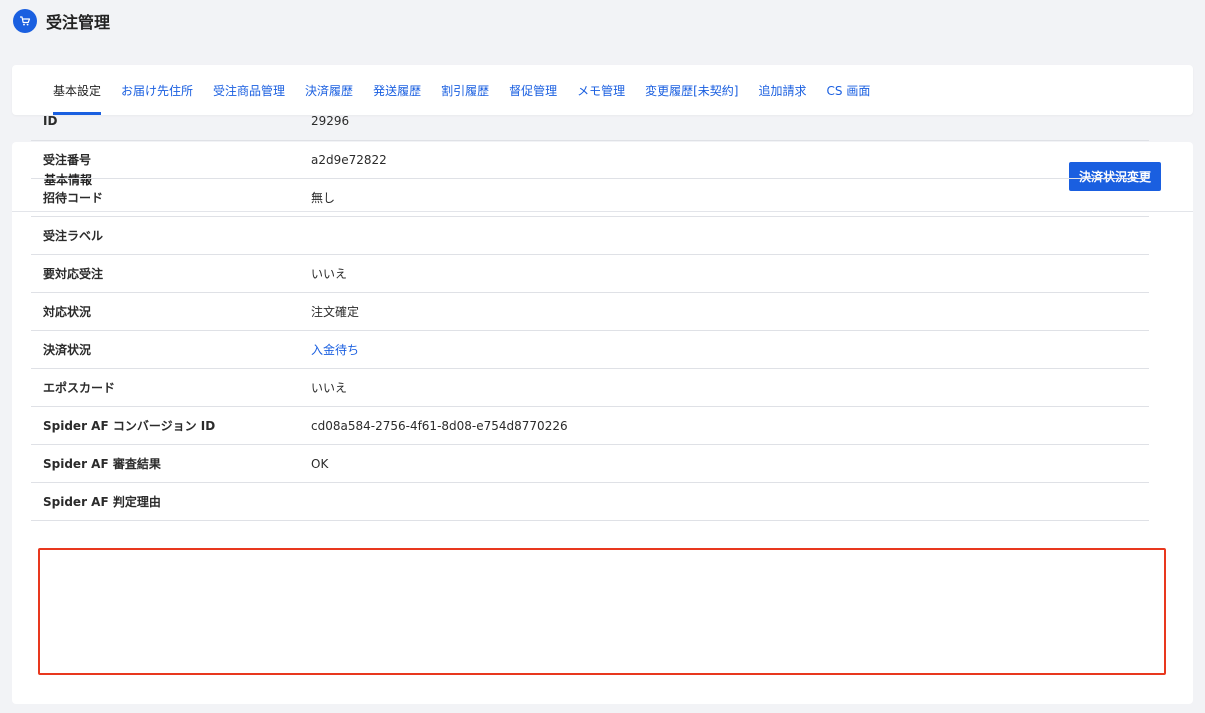 The height and width of the screenshot is (713, 1205). I want to click on info-label: 受注番号, so click(67, 160).